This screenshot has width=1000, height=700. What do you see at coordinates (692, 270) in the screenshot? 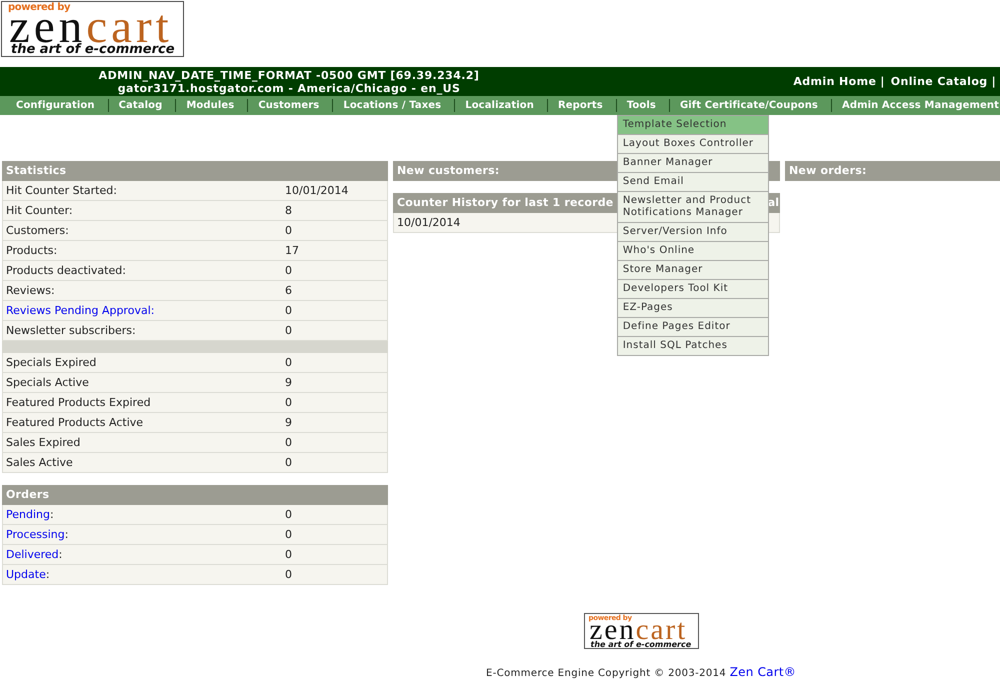
I see `dropdown-menu-item: Store Manager` at bounding box center [692, 270].